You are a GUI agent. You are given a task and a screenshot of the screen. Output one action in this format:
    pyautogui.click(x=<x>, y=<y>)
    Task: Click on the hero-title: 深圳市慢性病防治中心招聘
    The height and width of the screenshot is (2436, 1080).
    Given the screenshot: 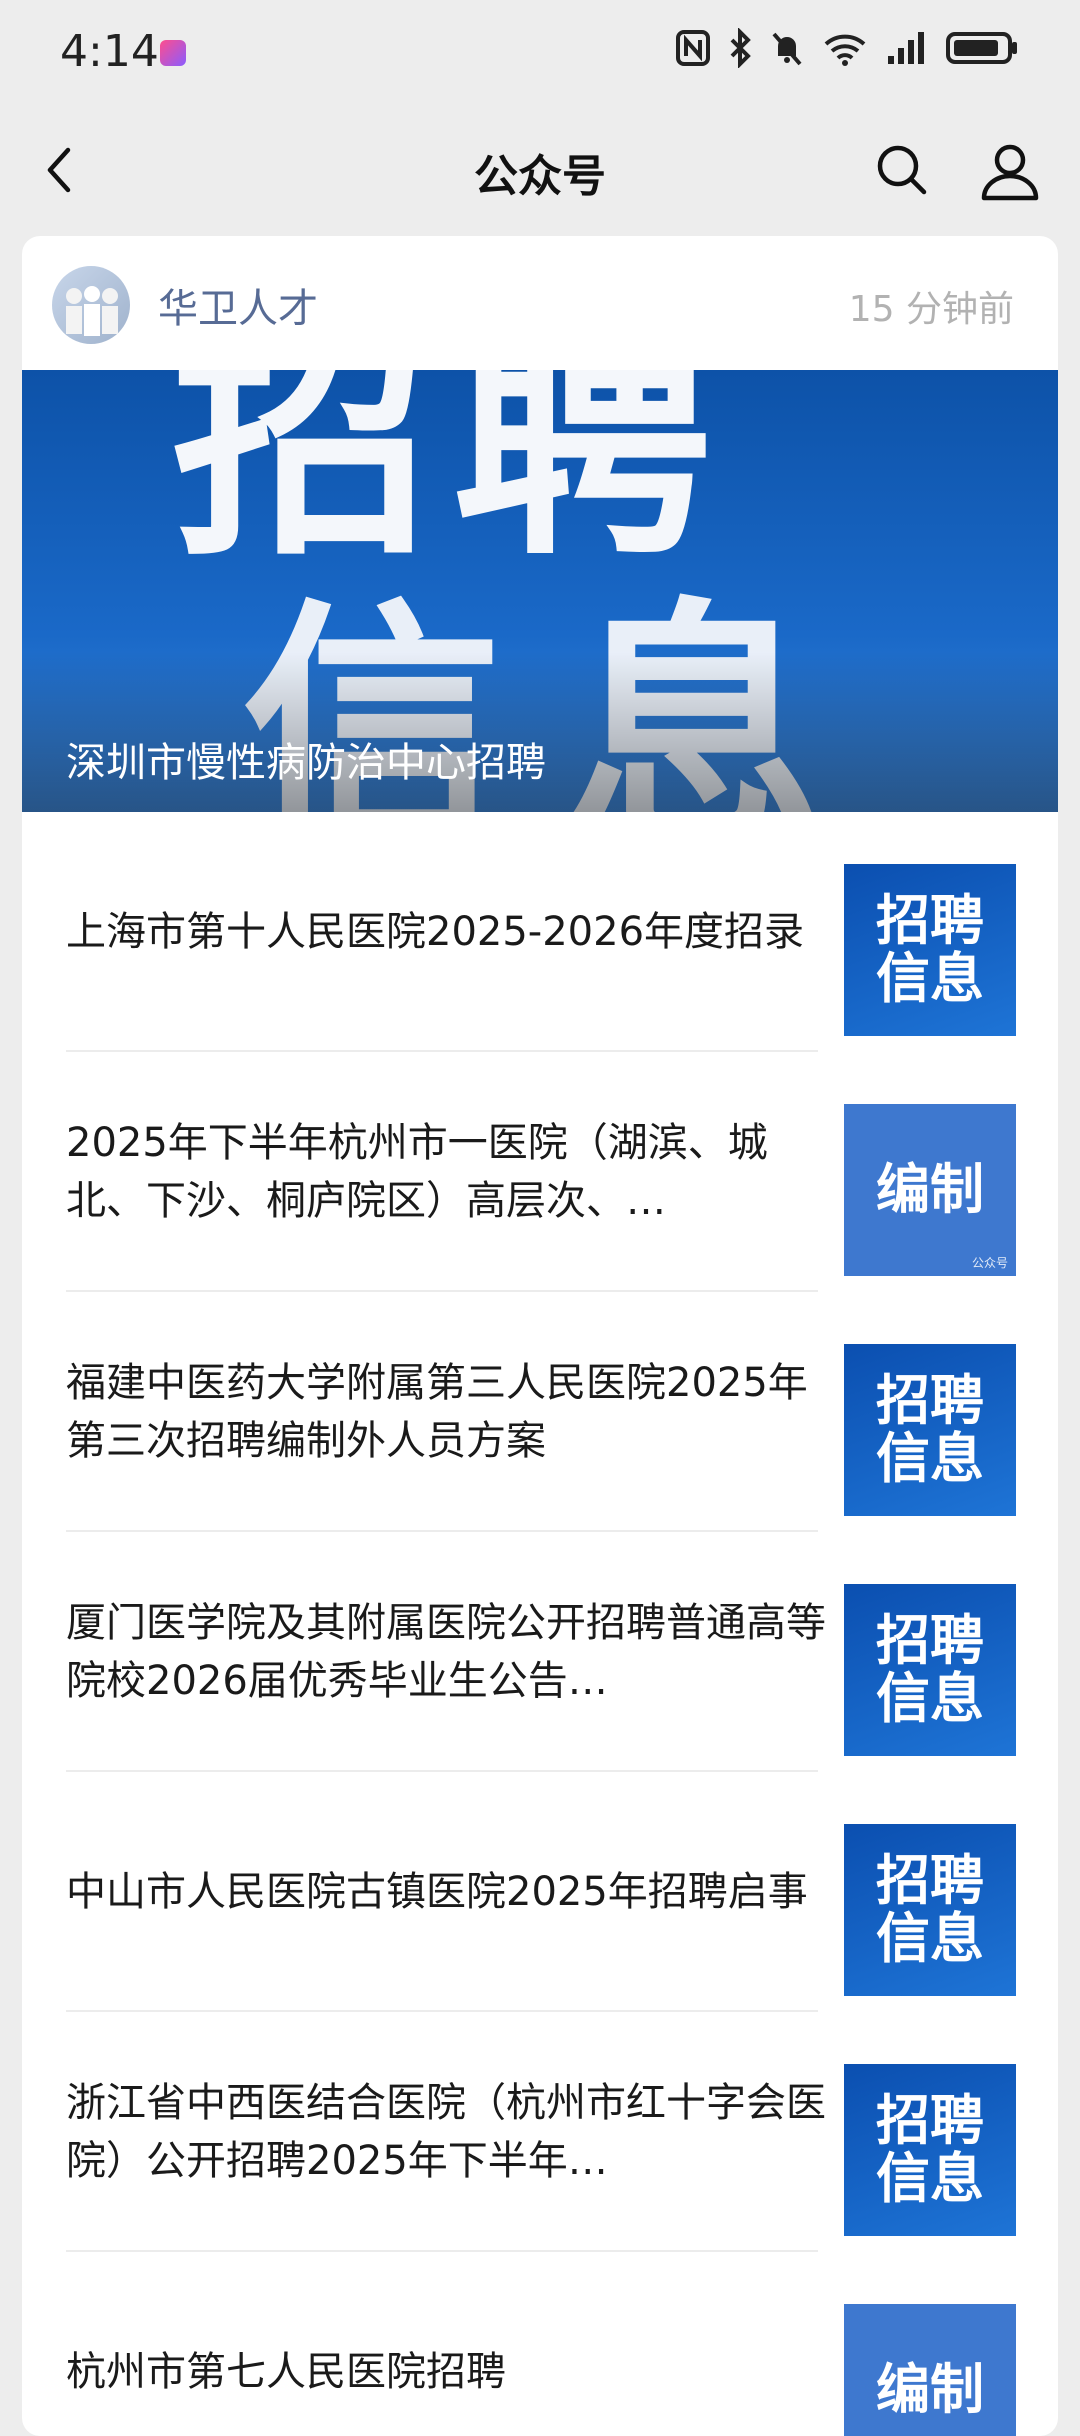 What is the action you would take?
    pyautogui.click(x=306, y=763)
    